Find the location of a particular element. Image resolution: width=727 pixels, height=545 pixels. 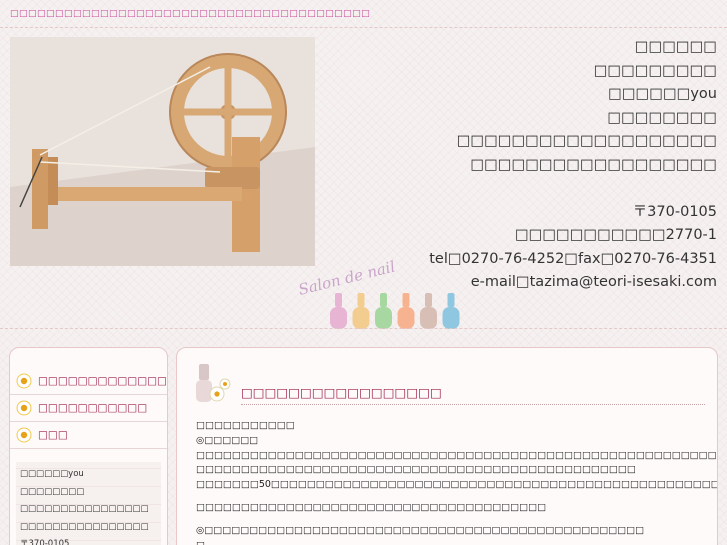

logo-text: Salon de nail is located at coordinates (347, 277).